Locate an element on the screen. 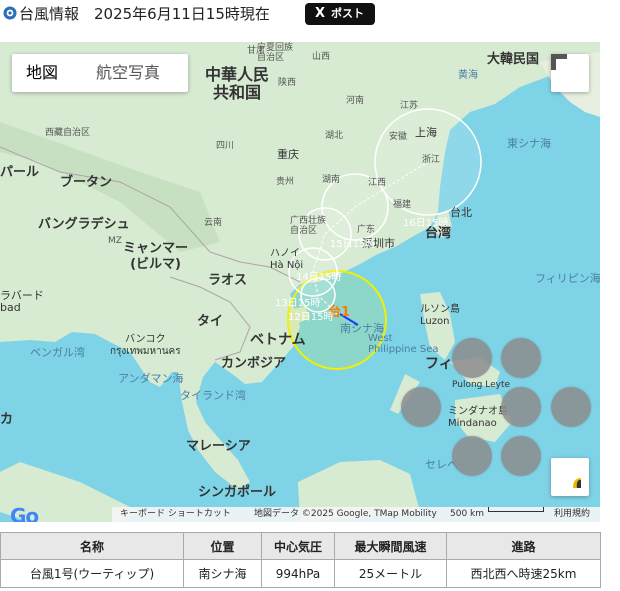 The height and width of the screenshot is (591, 620). header-course: 進路 is located at coordinates (523, 546).